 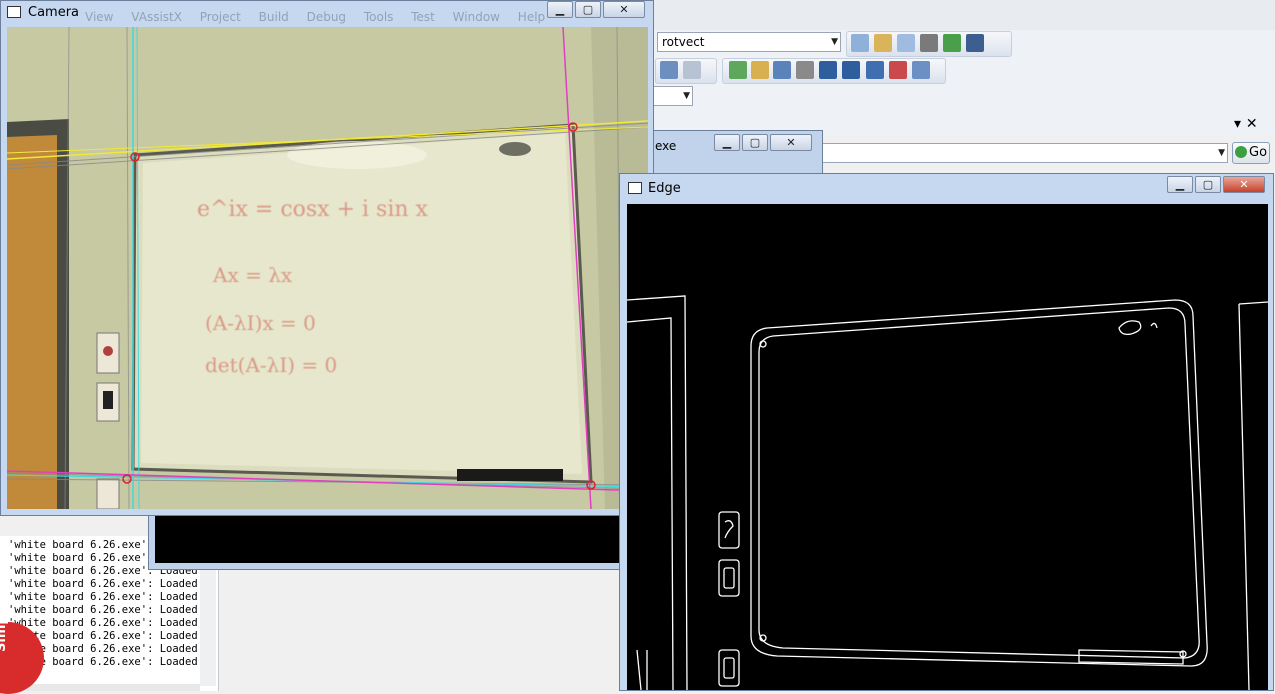 What do you see at coordinates (4, 614) in the screenshot?
I see `simpletap-label: SimpleTap` at bounding box center [4, 614].